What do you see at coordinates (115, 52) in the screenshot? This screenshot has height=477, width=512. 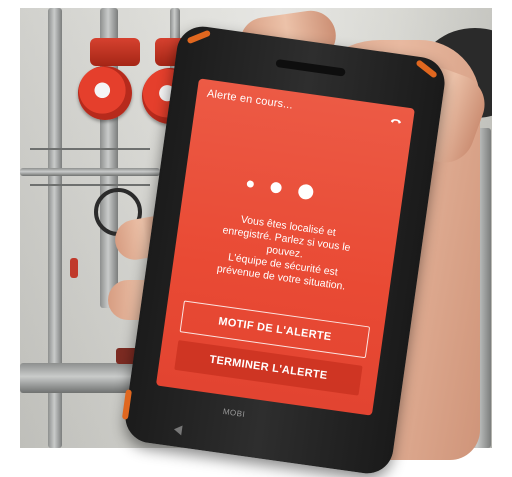 I see `pump-motor-left` at bounding box center [115, 52].